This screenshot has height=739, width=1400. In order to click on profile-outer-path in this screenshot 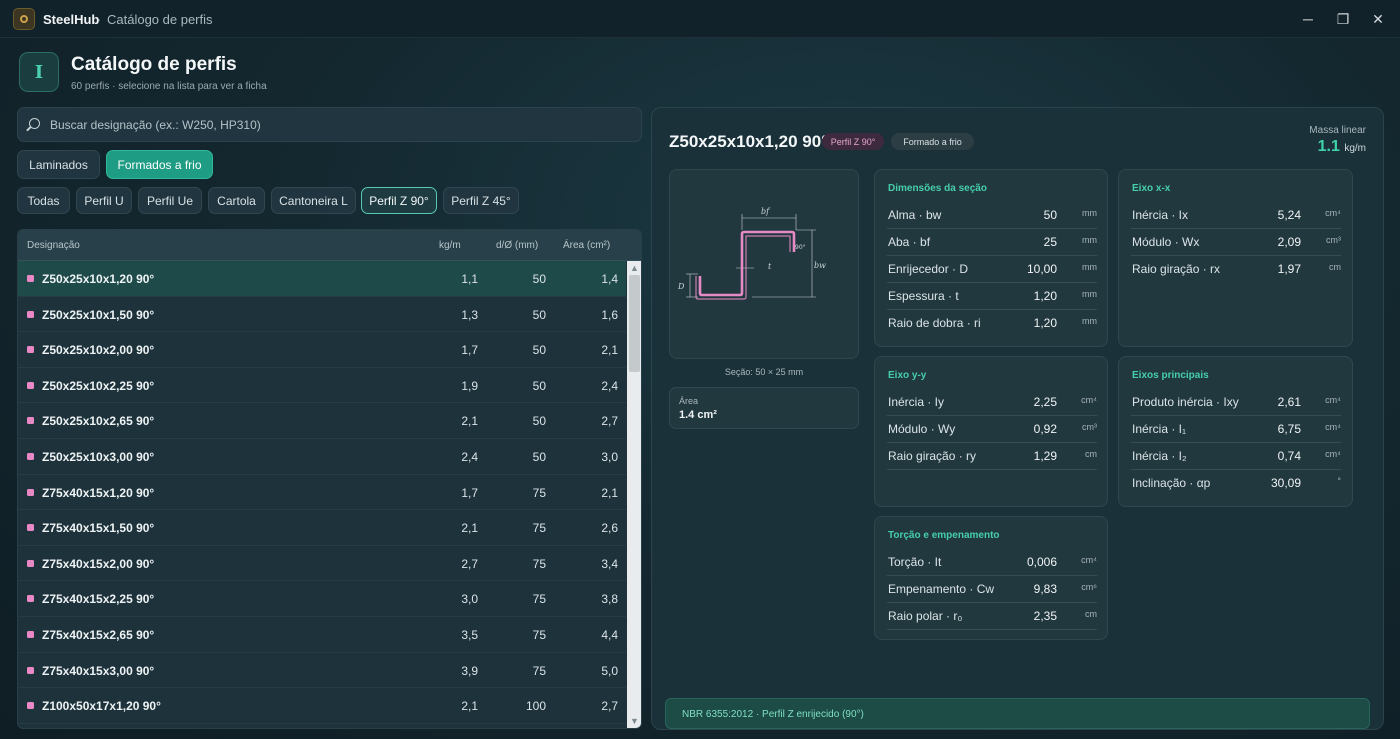, I will do `click(747, 263)`.